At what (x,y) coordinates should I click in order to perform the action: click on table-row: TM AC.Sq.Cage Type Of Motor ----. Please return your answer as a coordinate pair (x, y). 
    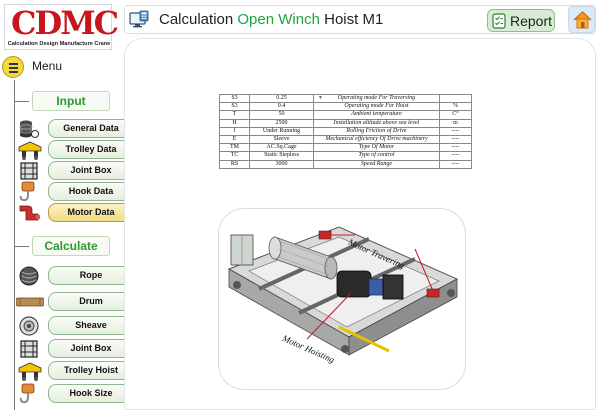
    Looking at the image, I should click on (345, 148).